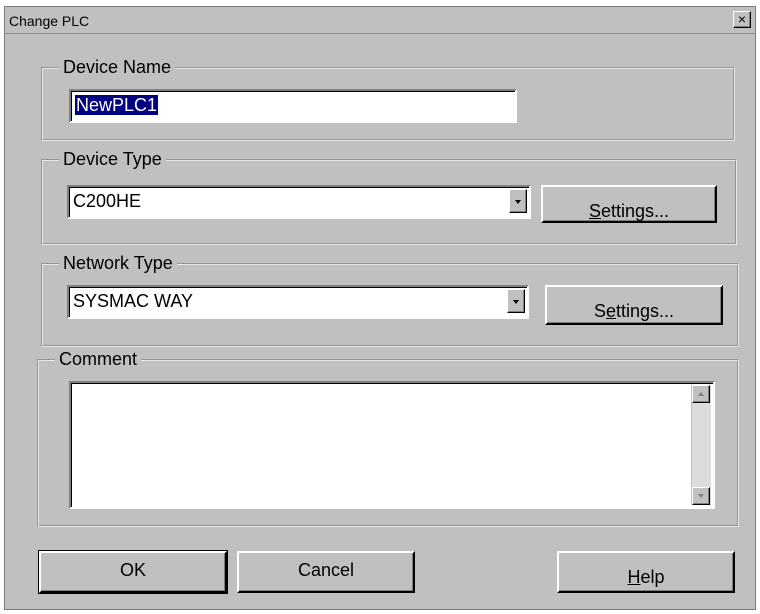 This screenshot has width=760, height=614. I want to click on help-button: Help, so click(646, 572).